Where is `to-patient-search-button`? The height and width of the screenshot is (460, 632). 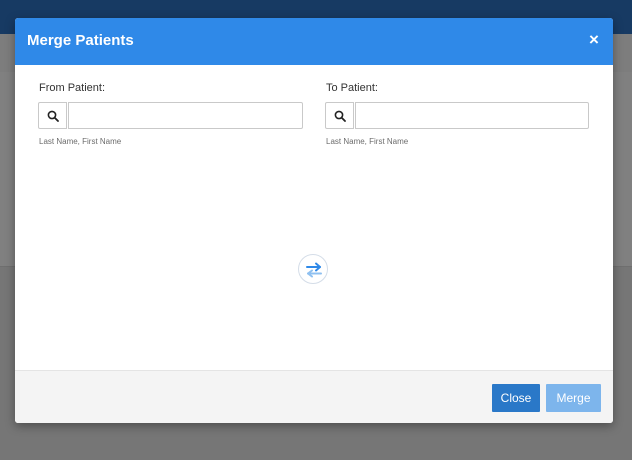 to-patient-search-button is located at coordinates (339, 115).